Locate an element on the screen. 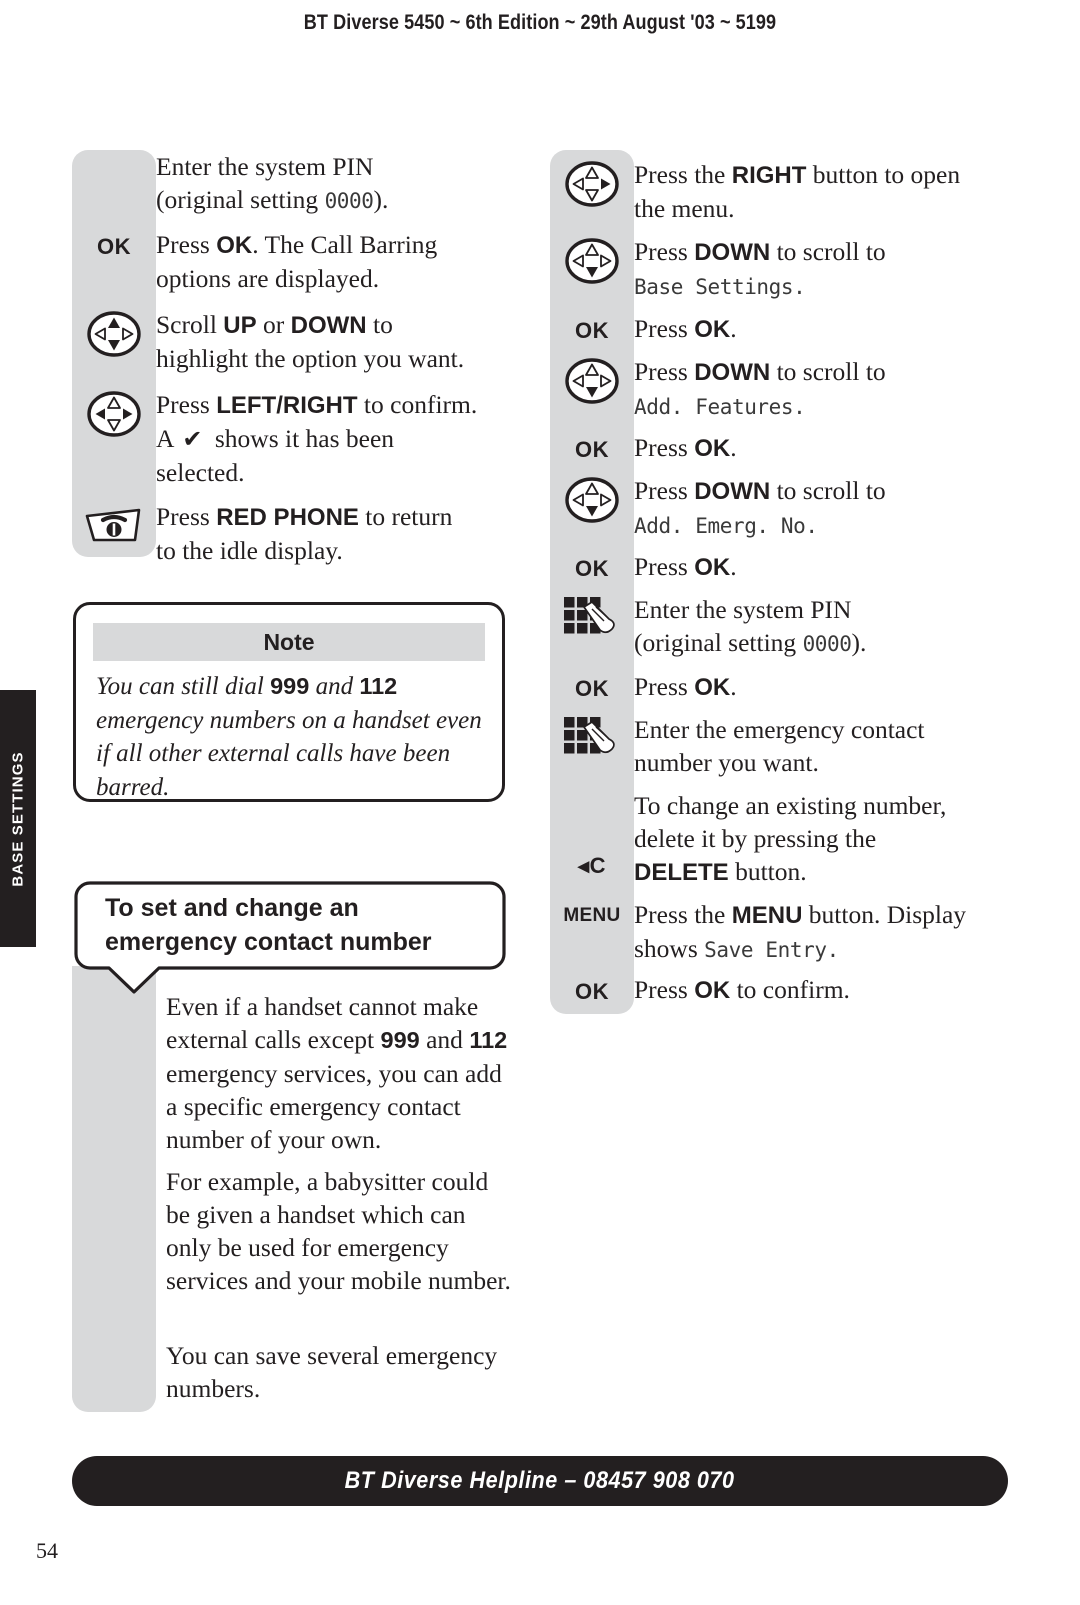 The height and width of the screenshot is (1605, 1080). menu-key-icon: MENU is located at coordinates (591, 912).